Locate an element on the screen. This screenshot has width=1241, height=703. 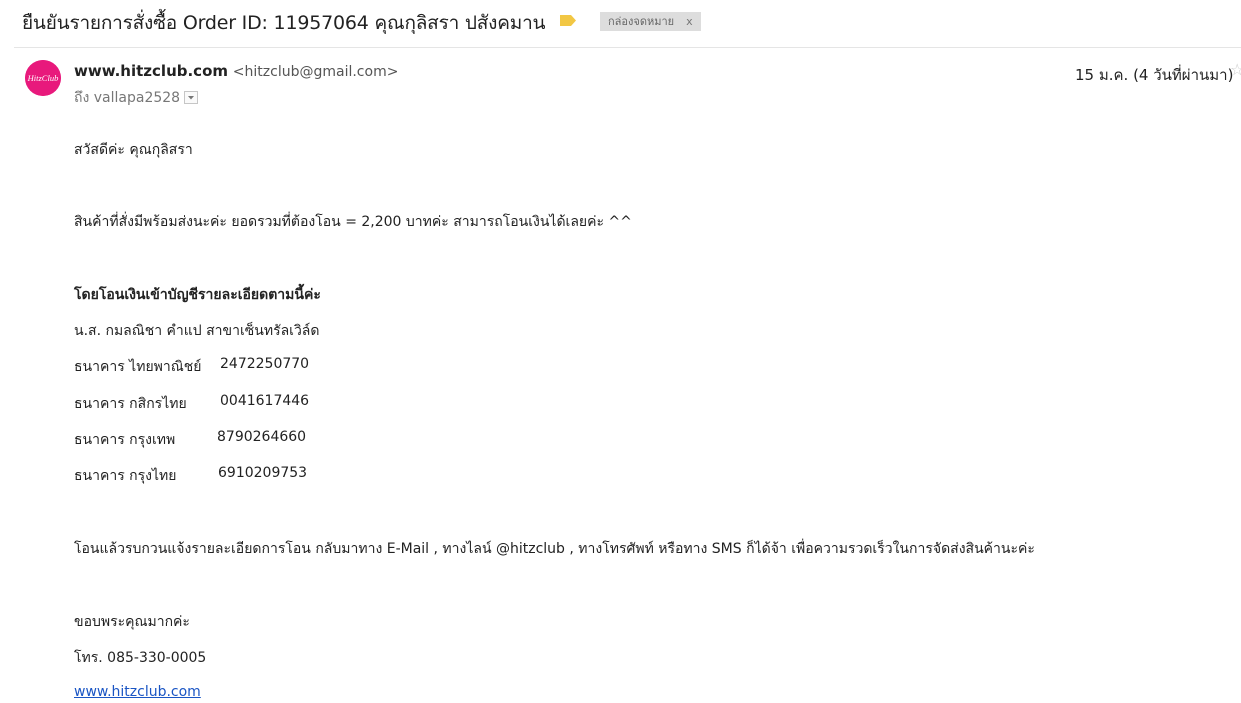
sender-name: www.hitzclub.com is located at coordinates (151, 71).